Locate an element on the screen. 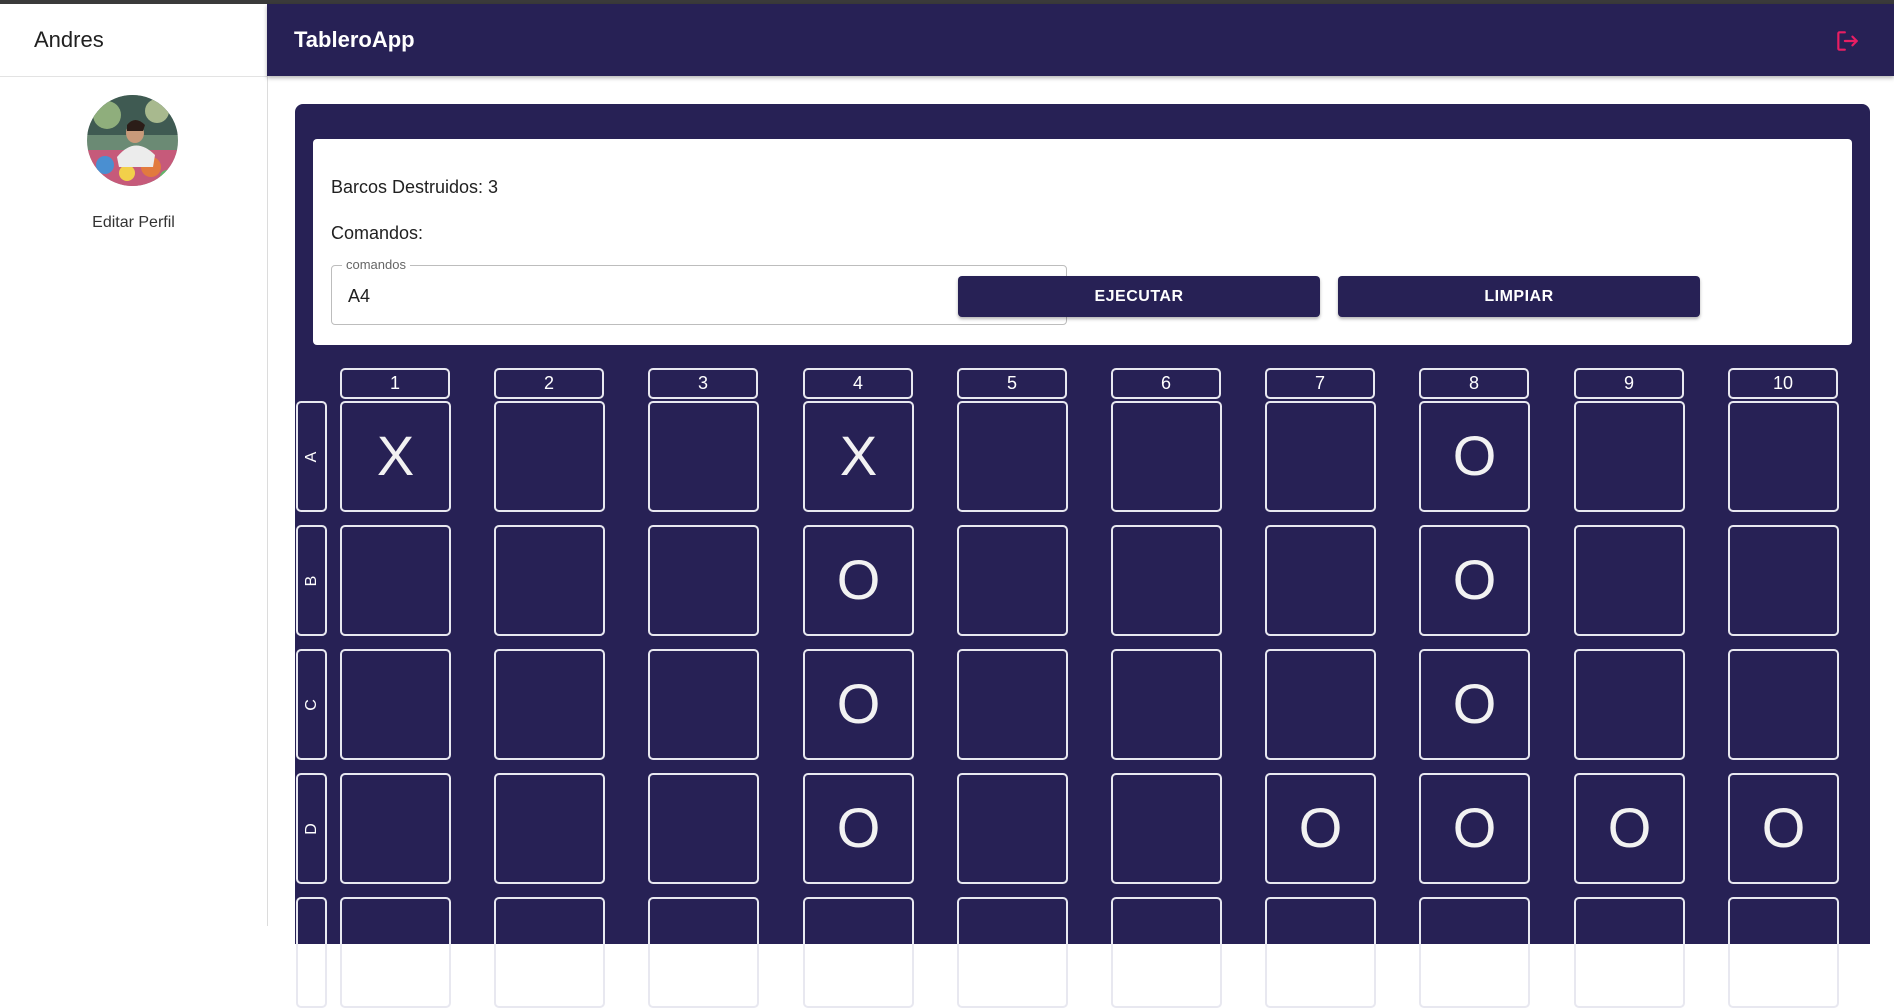  board-cell-D3 is located at coordinates (703, 828).